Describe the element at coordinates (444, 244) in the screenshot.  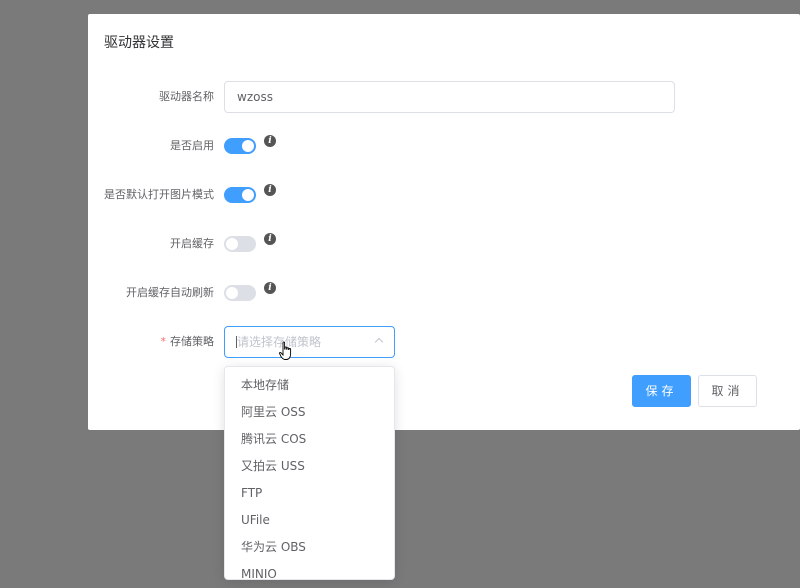
I see `form-row-cache: 开启缓存 i` at that location.